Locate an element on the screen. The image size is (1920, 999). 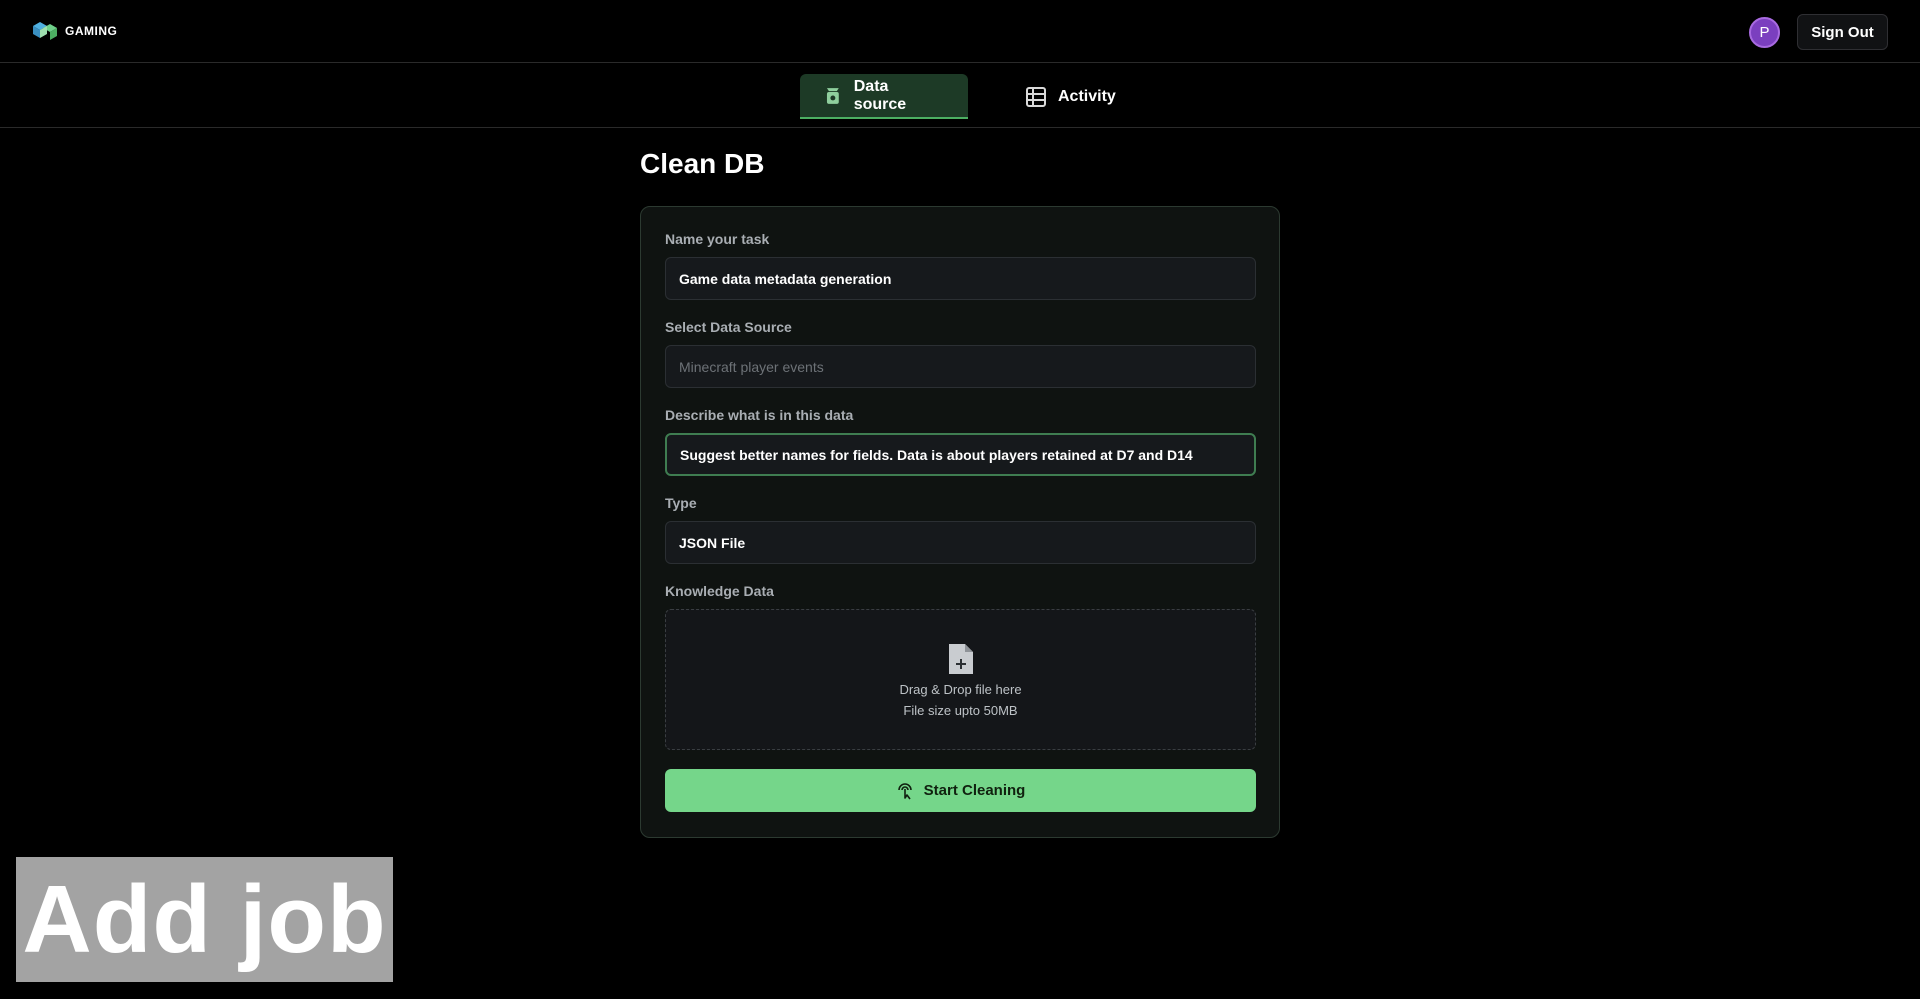
activity-list-icon is located at coordinates (1036, 96).